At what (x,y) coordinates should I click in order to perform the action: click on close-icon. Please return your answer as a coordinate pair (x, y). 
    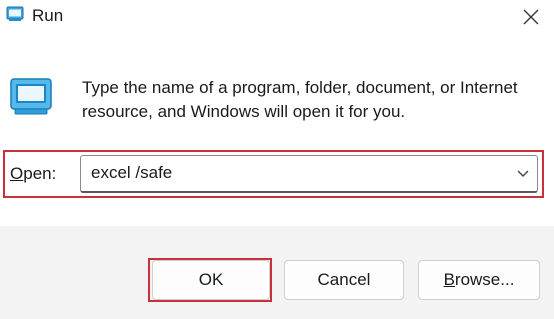
    Looking at the image, I should click on (531, 17).